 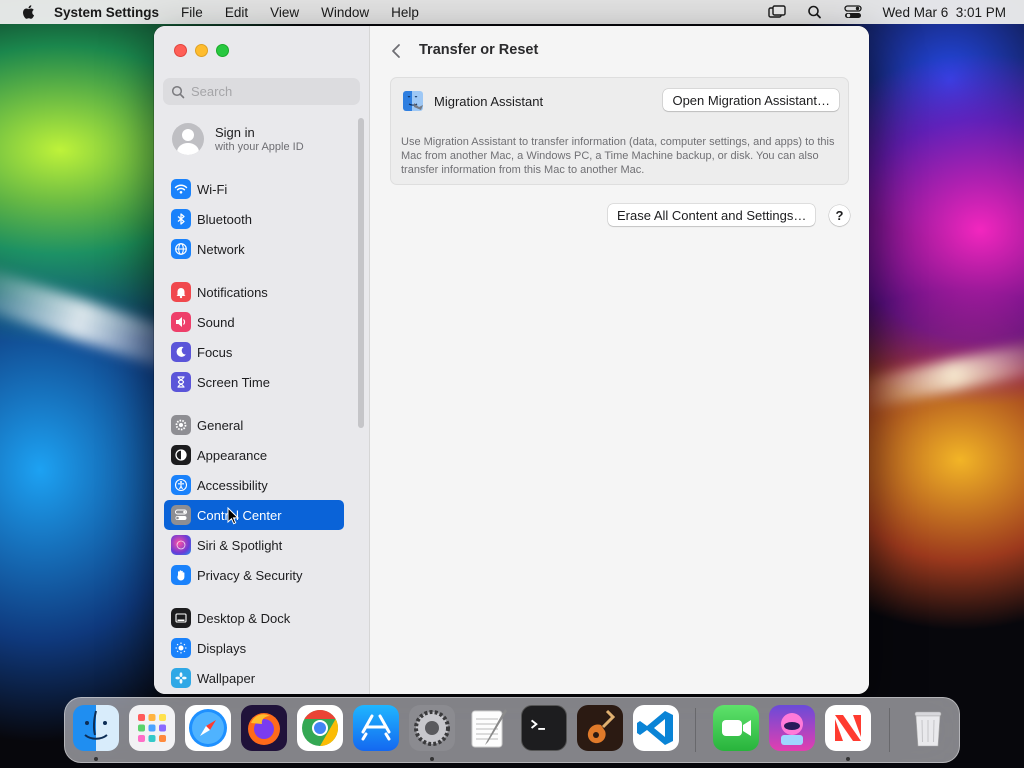 What do you see at coordinates (777, 12) in the screenshot?
I see `screen-mirroring-icon` at bounding box center [777, 12].